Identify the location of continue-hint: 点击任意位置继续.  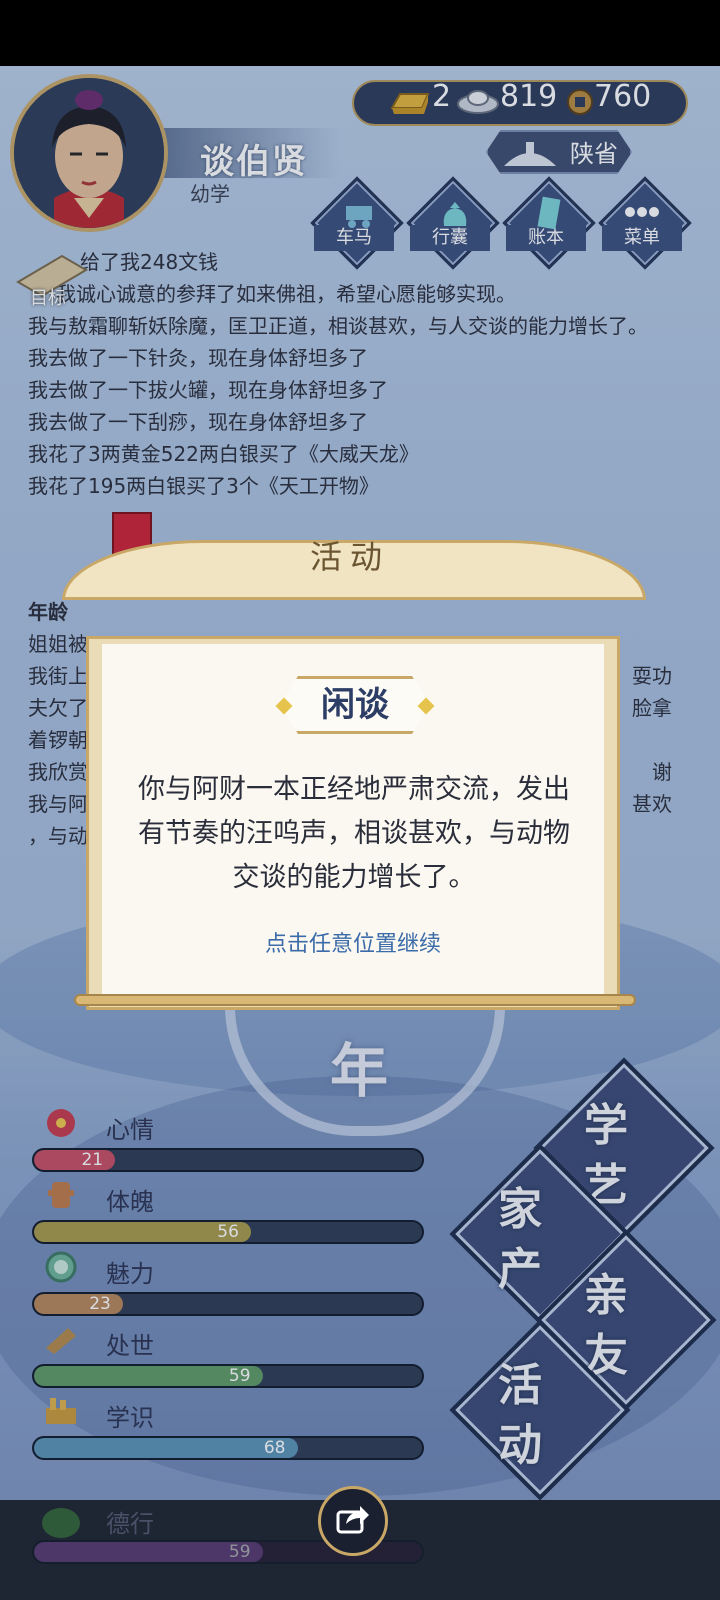
(353, 942).